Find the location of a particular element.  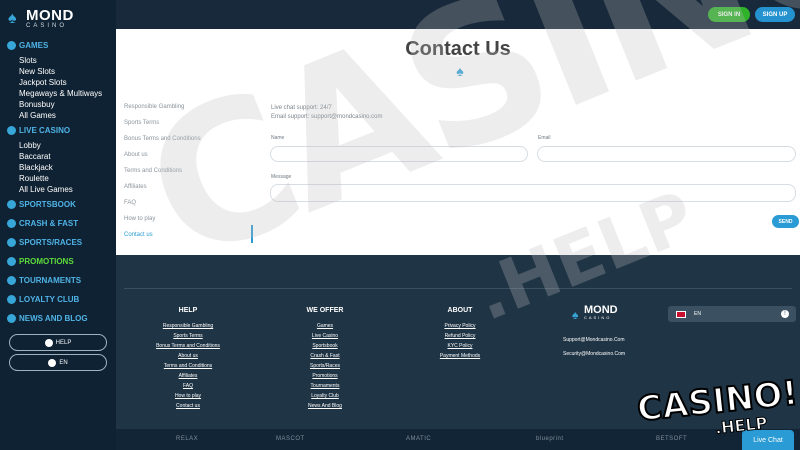

section-label: SPORTSBOOK is located at coordinates (47, 204).